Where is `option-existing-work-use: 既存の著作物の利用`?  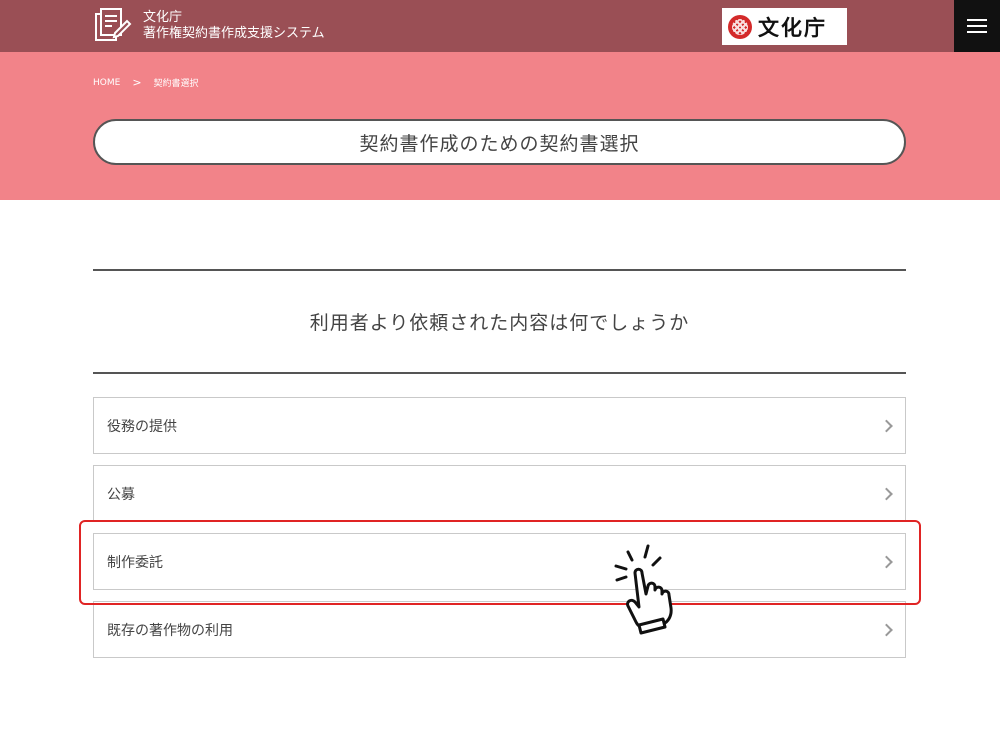 option-existing-work-use: 既存の著作物の利用 is located at coordinates (499, 629).